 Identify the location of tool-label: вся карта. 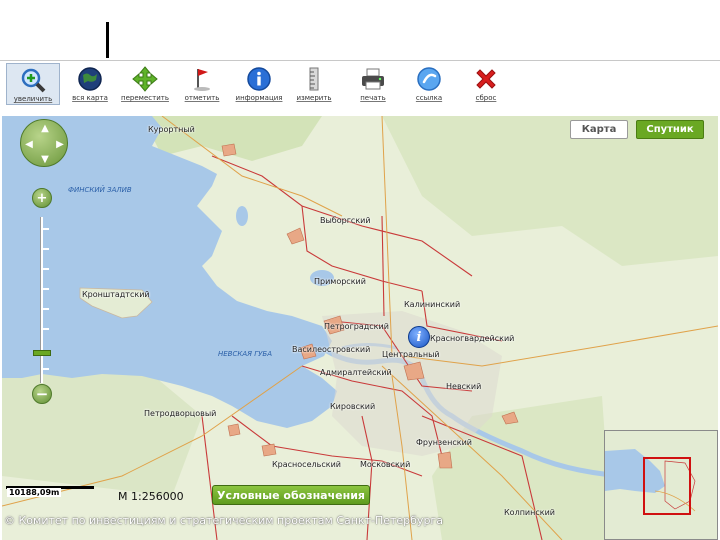
(90, 98).